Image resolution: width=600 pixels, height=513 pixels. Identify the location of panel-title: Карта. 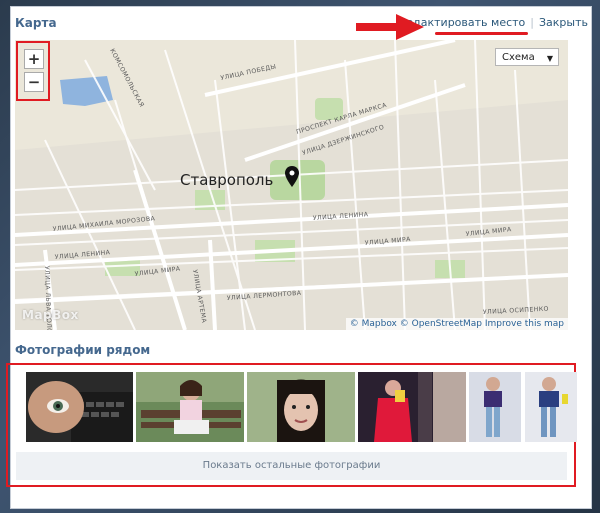
(36, 23).